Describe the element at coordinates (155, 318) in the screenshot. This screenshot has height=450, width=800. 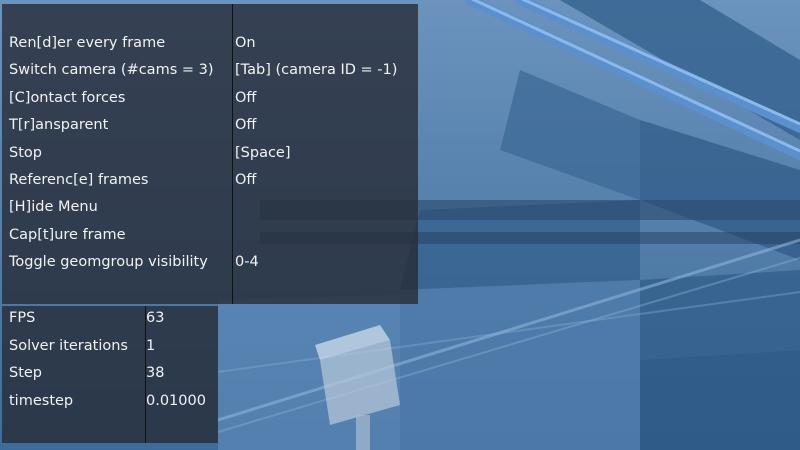
I see `stat-value: 63` at that location.